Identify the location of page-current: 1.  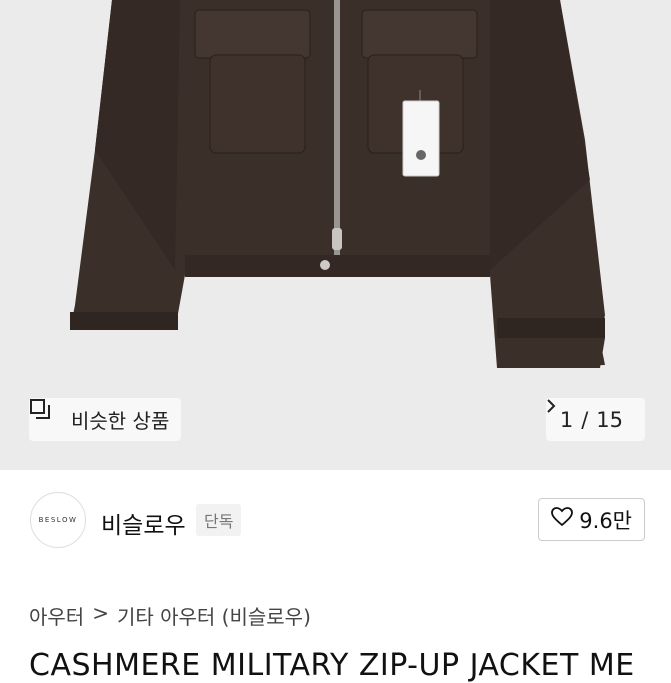
(566, 419).